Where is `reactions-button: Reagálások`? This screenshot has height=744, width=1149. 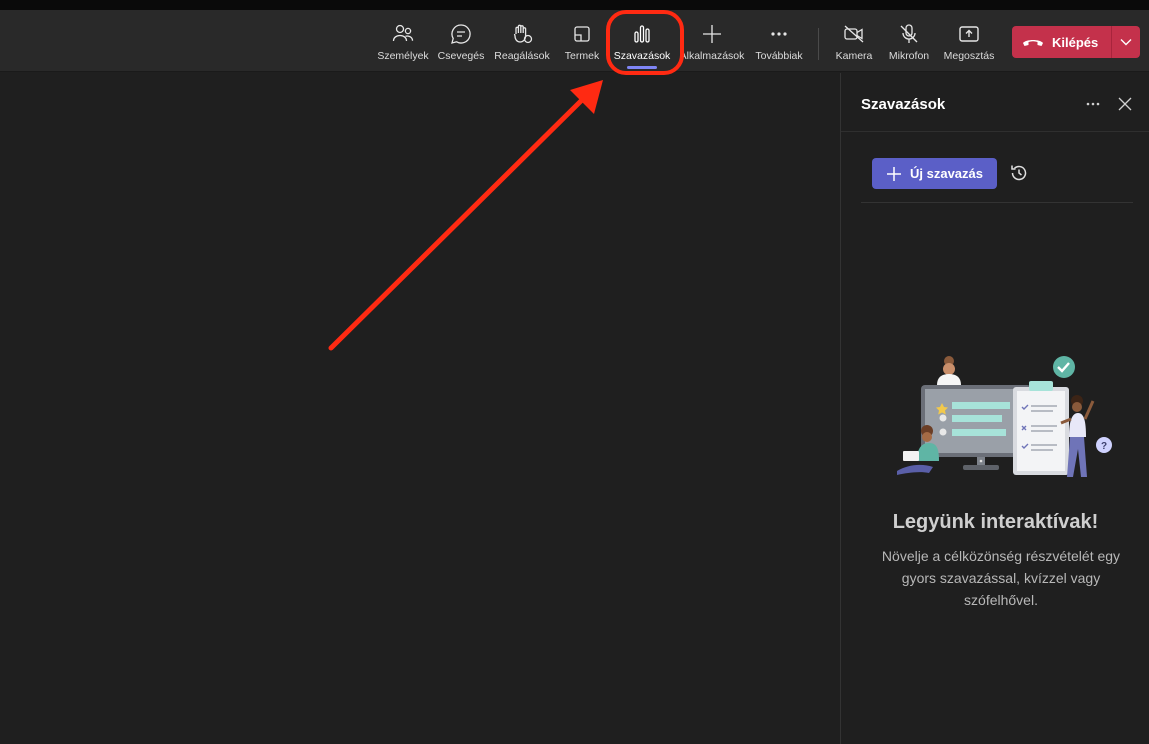 reactions-button: Reagálások is located at coordinates (522, 41).